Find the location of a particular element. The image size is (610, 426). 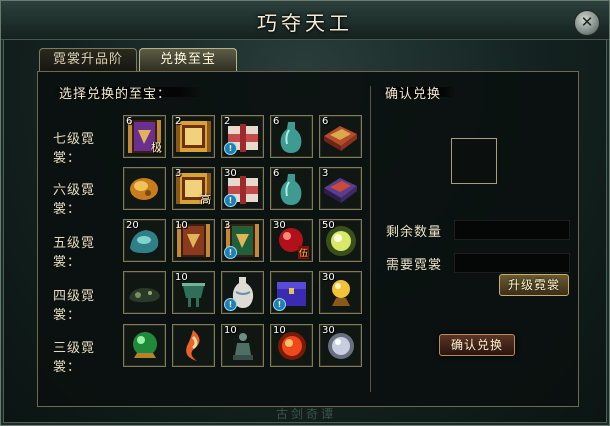

tab-exchange-treasure: 兑换至宝 is located at coordinates (188, 59).